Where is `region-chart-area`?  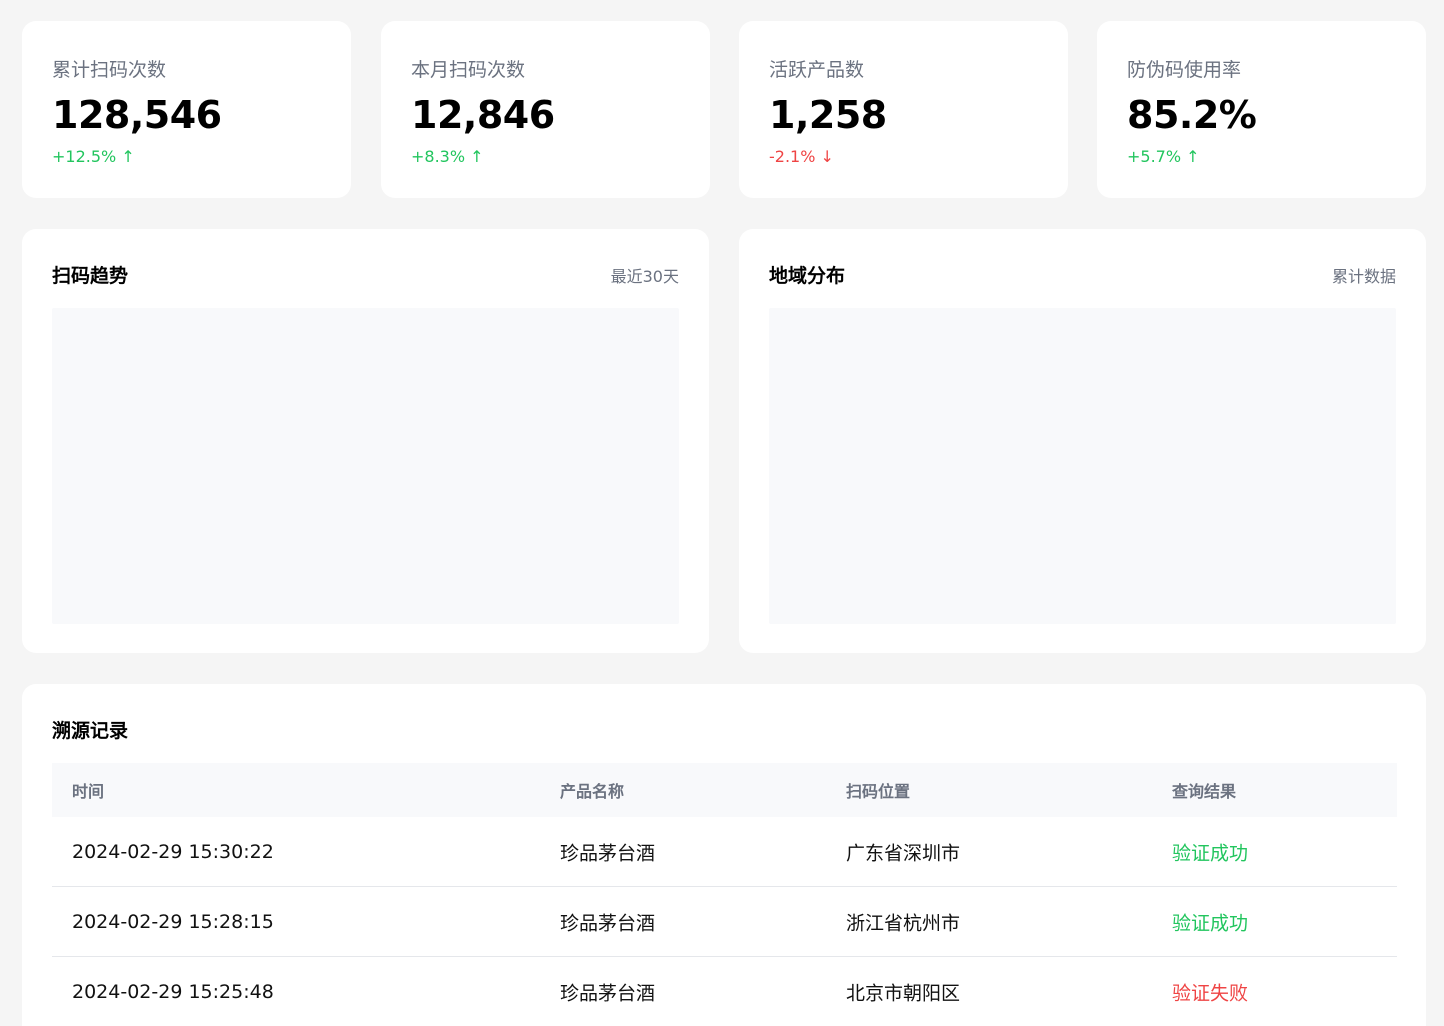 region-chart-area is located at coordinates (1082, 466).